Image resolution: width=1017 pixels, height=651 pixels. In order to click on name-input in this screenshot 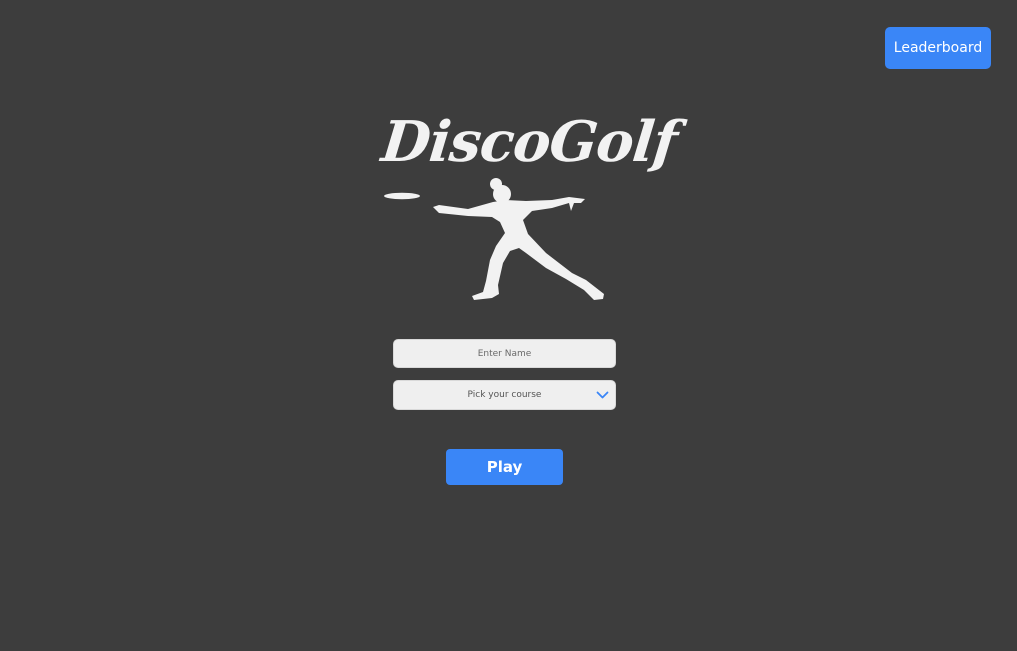, I will do `click(504, 353)`.